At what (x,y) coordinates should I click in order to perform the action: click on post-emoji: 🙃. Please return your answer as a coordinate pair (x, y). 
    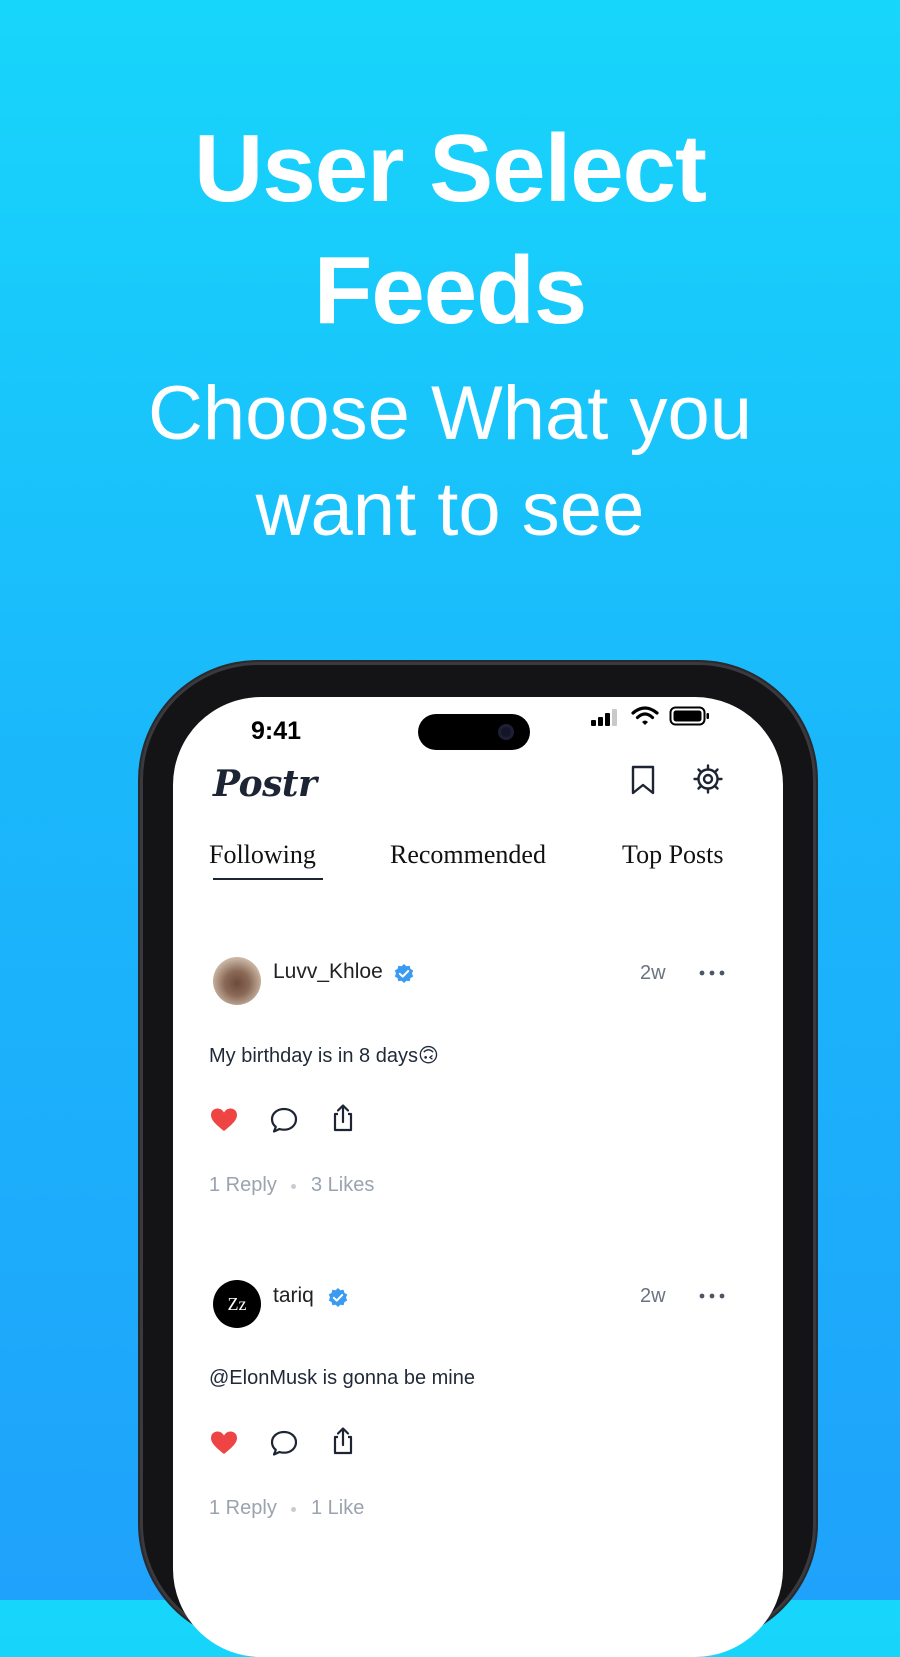
    Looking at the image, I should click on (428, 1056).